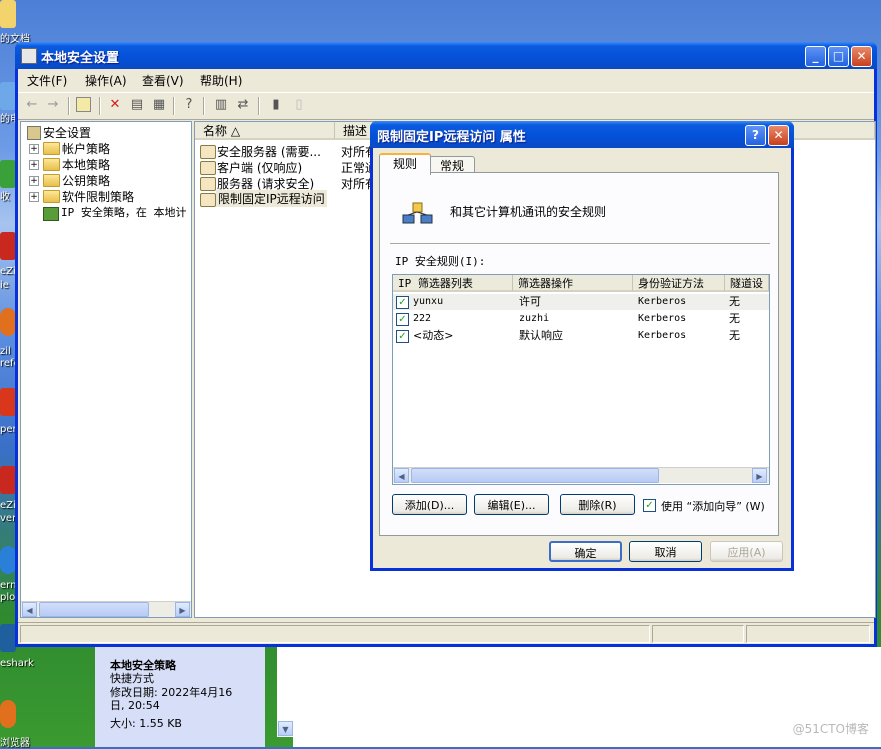 The width and height of the screenshot is (881, 749). What do you see at coordinates (106, 80) in the screenshot?
I see `menu-action: 操作(A)` at bounding box center [106, 80].